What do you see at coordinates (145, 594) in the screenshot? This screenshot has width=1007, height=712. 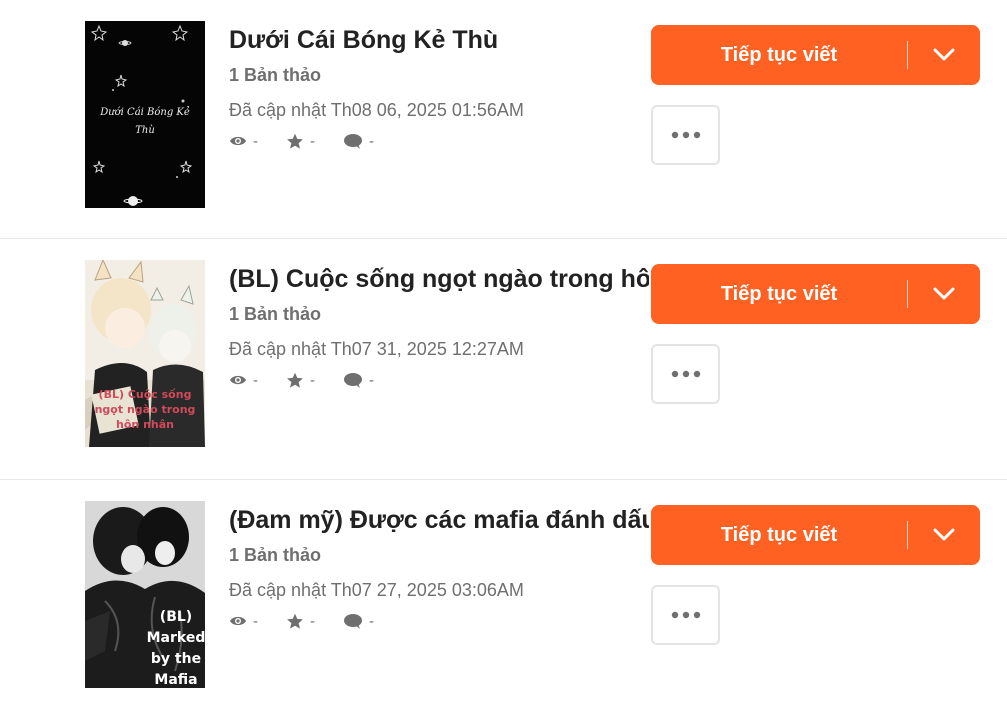 I see `story-cover: (BL) Marked by the Mafia` at bounding box center [145, 594].